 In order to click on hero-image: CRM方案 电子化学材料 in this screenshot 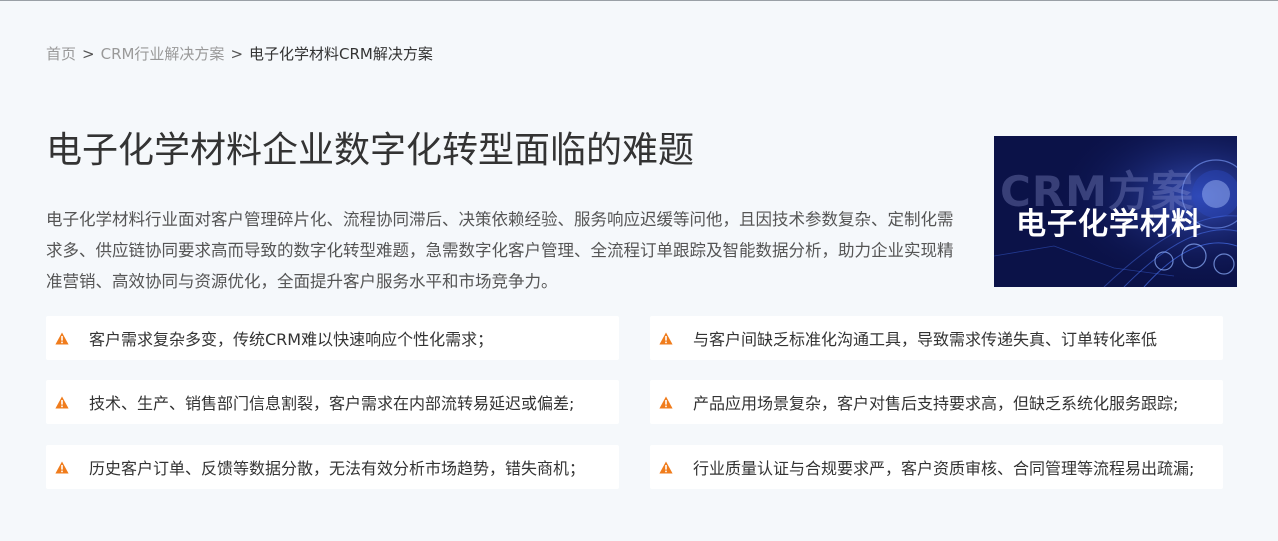, I will do `click(1115, 211)`.